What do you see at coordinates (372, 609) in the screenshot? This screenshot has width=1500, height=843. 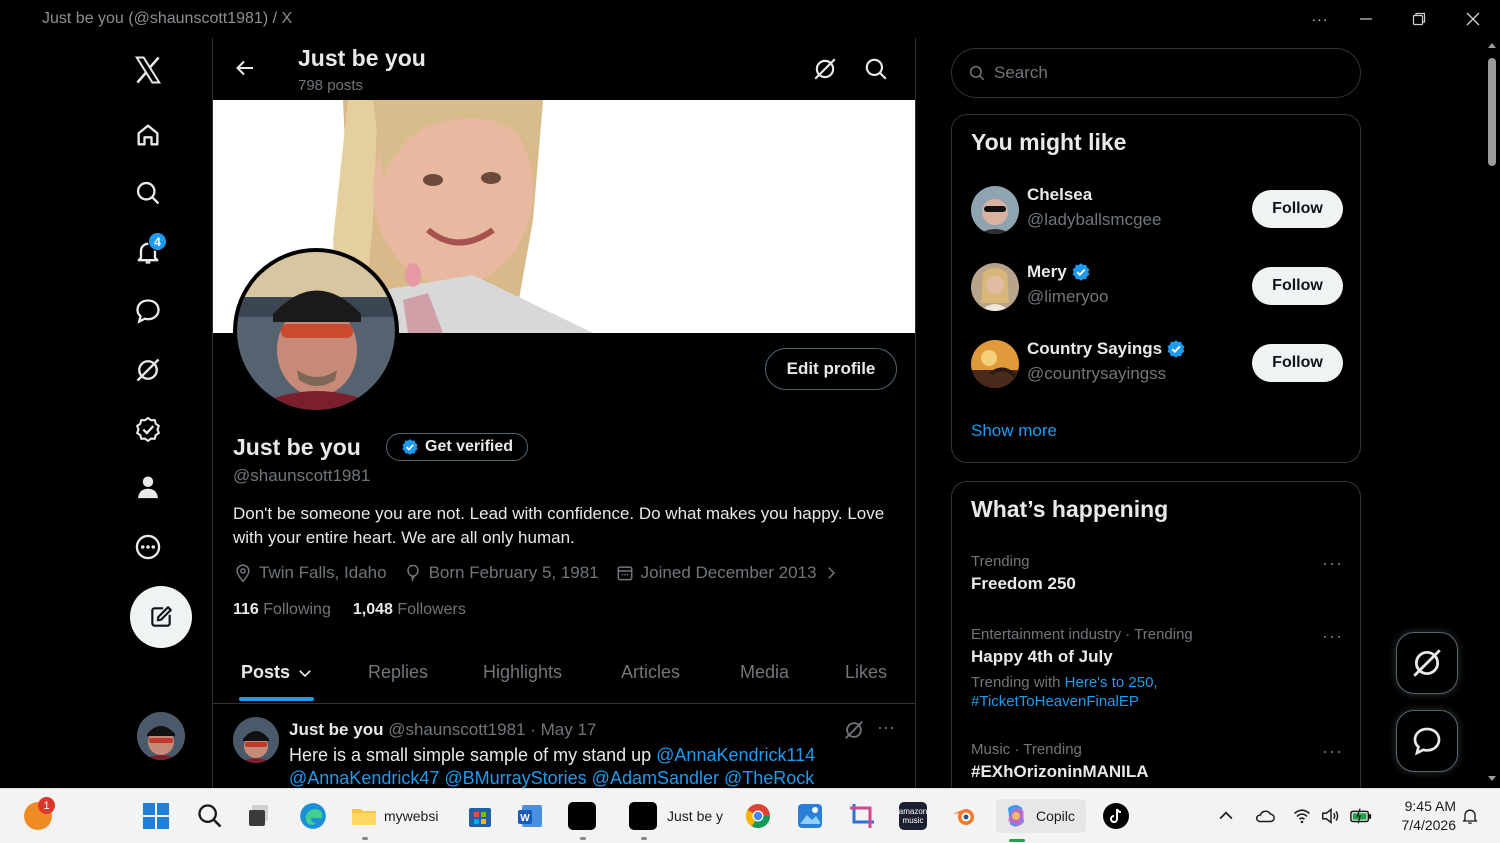 I see `followers-count: 1,048` at bounding box center [372, 609].